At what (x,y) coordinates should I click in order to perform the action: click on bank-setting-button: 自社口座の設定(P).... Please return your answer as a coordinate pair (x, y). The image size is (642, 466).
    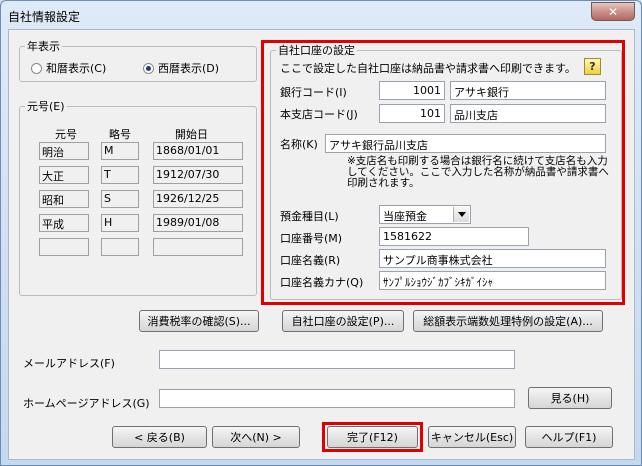
    Looking at the image, I should click on (343, 321).